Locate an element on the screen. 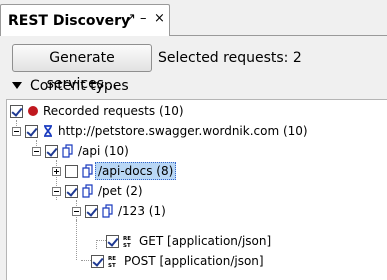 The width and height of the screenshot is (387, 280). record-dot-icon is located at coordinates (33, 111).